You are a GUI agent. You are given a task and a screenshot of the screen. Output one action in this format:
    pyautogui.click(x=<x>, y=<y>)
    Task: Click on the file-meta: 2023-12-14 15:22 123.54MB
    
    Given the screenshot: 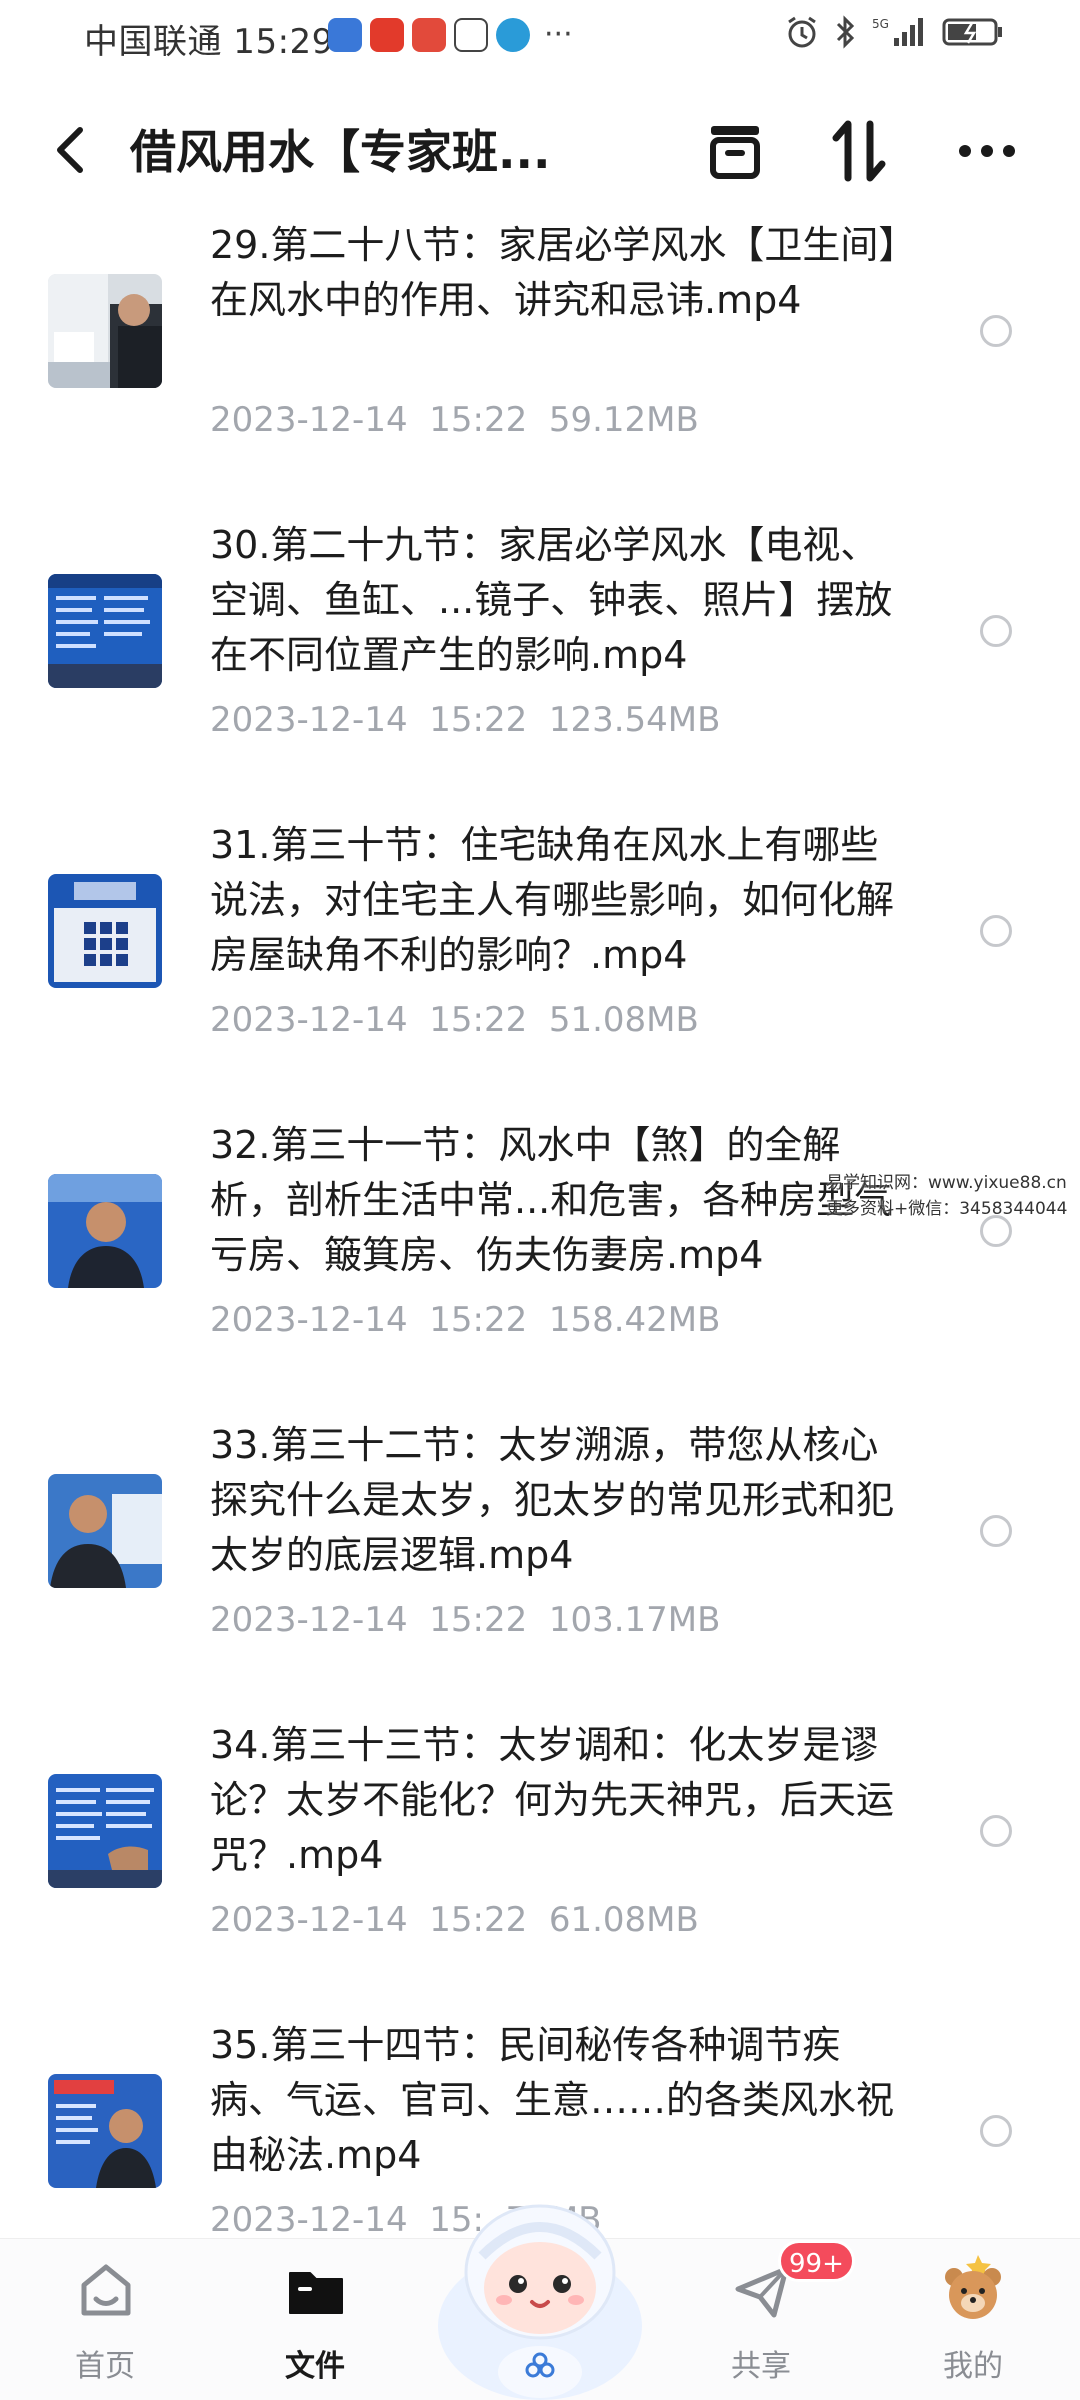 What is the action you would take?
    pyautogui.click(x=465, y=720)
    